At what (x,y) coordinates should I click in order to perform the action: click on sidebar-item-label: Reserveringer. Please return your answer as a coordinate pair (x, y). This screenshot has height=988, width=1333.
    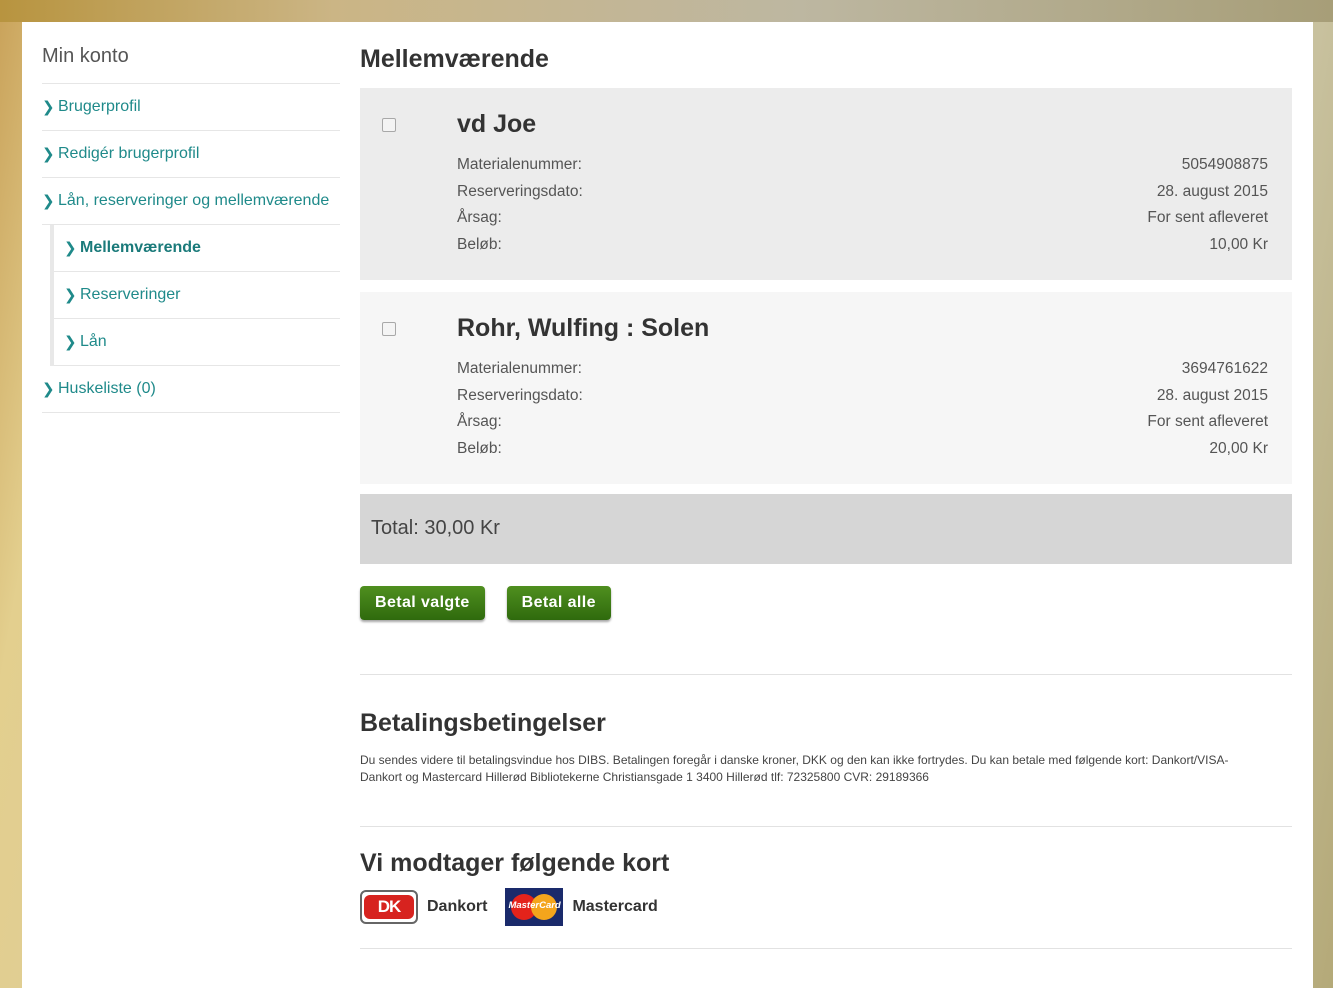
    Looking at the image, I should click on (130, 294).